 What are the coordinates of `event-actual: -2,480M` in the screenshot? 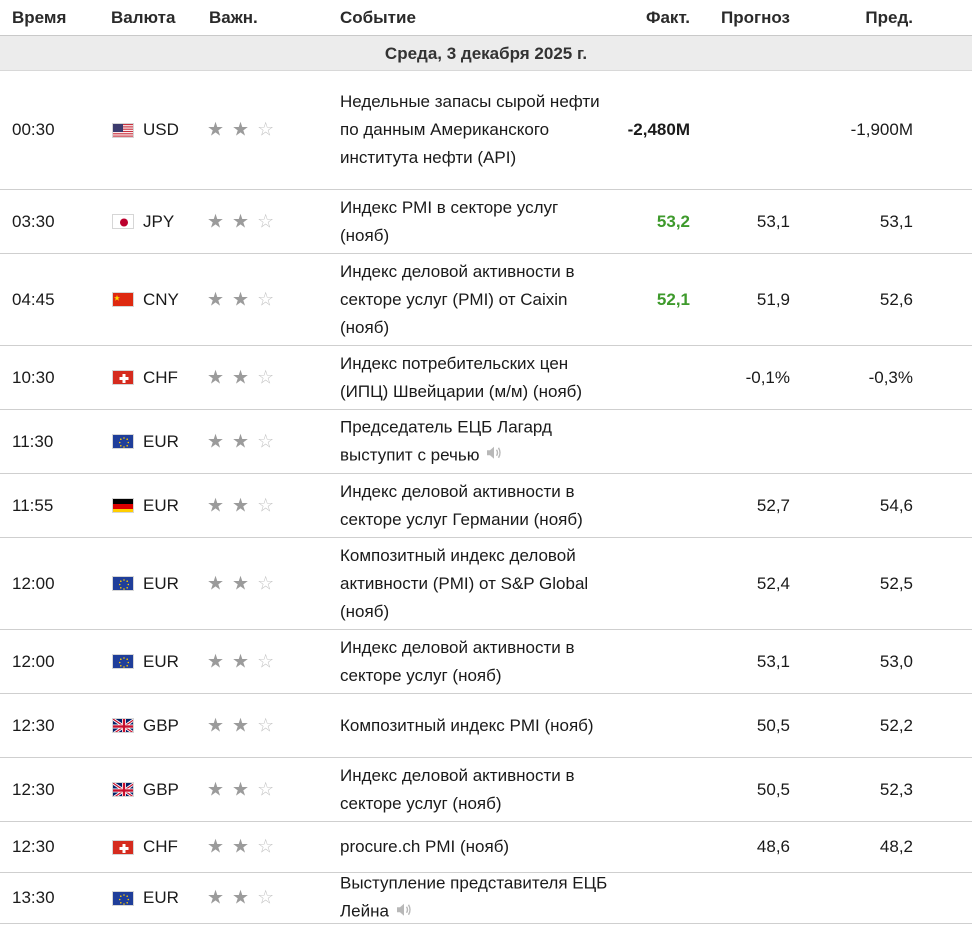 It's located at (658, 129).